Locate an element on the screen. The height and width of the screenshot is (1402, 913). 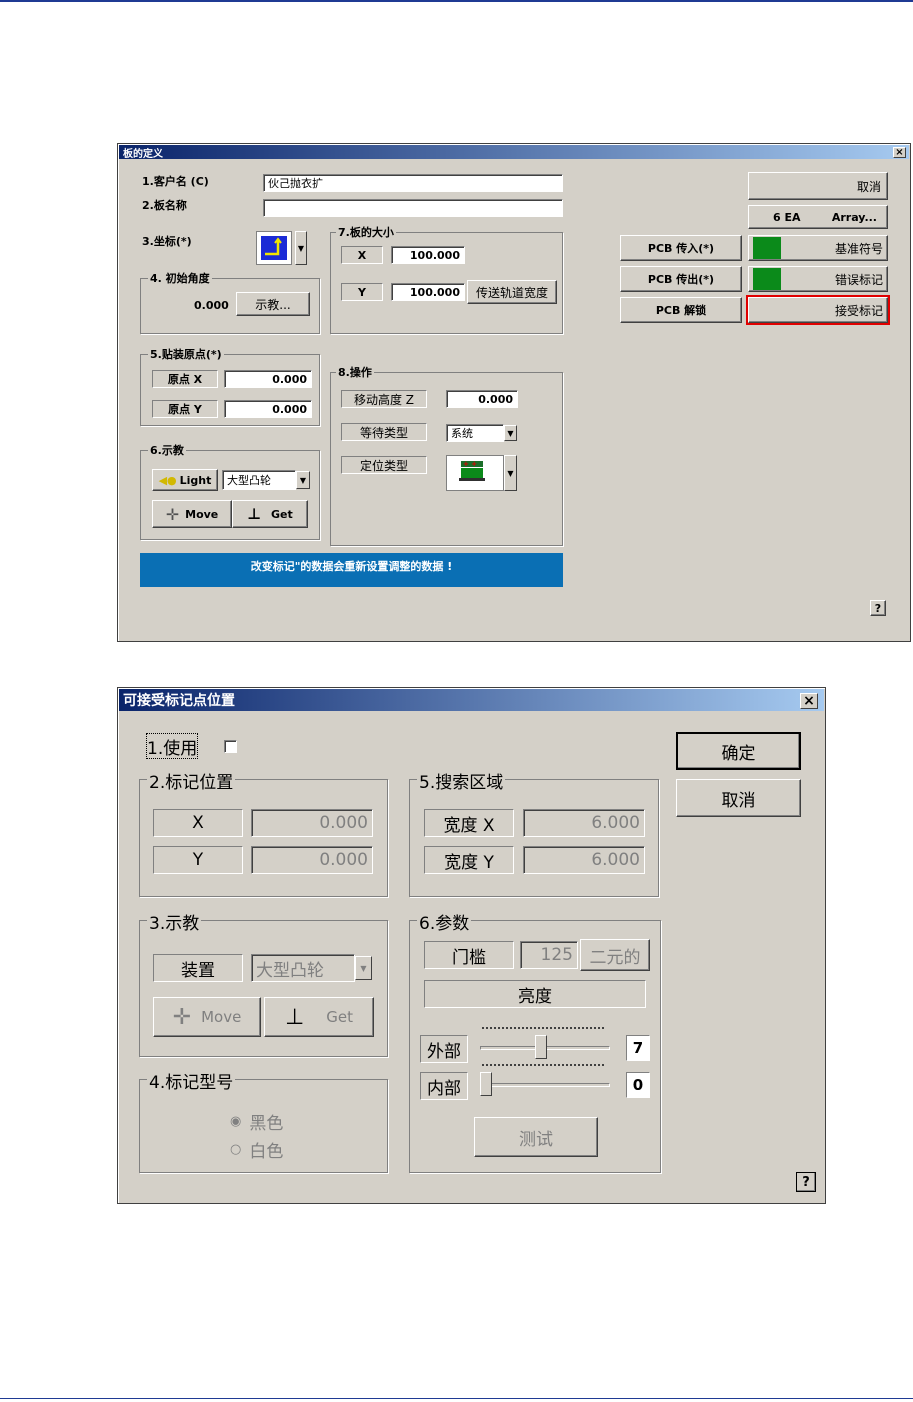
page-bottom-rule is located at coordinates (456, 1398).